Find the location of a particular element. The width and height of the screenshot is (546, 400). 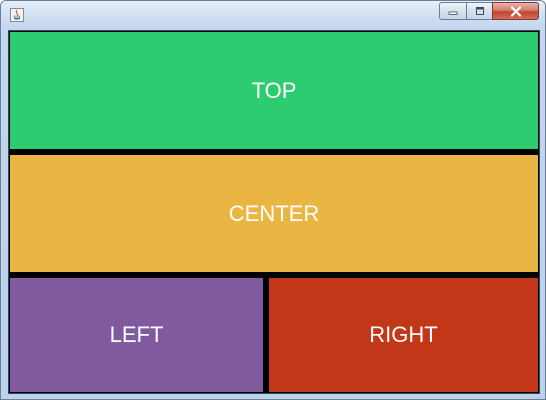

minimize-icon is located at coordinates (453, 13).